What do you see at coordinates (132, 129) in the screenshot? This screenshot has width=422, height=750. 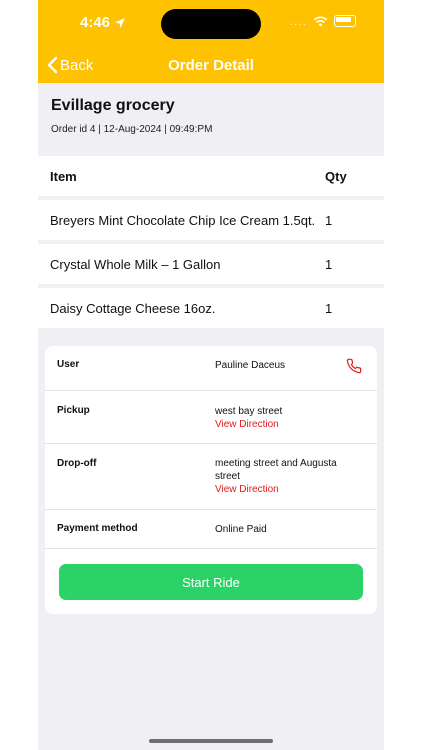 I see `order-meta: Order id 4 | 12-Aug-2024 | 09:49:PM` at bounding box center [132, 129].